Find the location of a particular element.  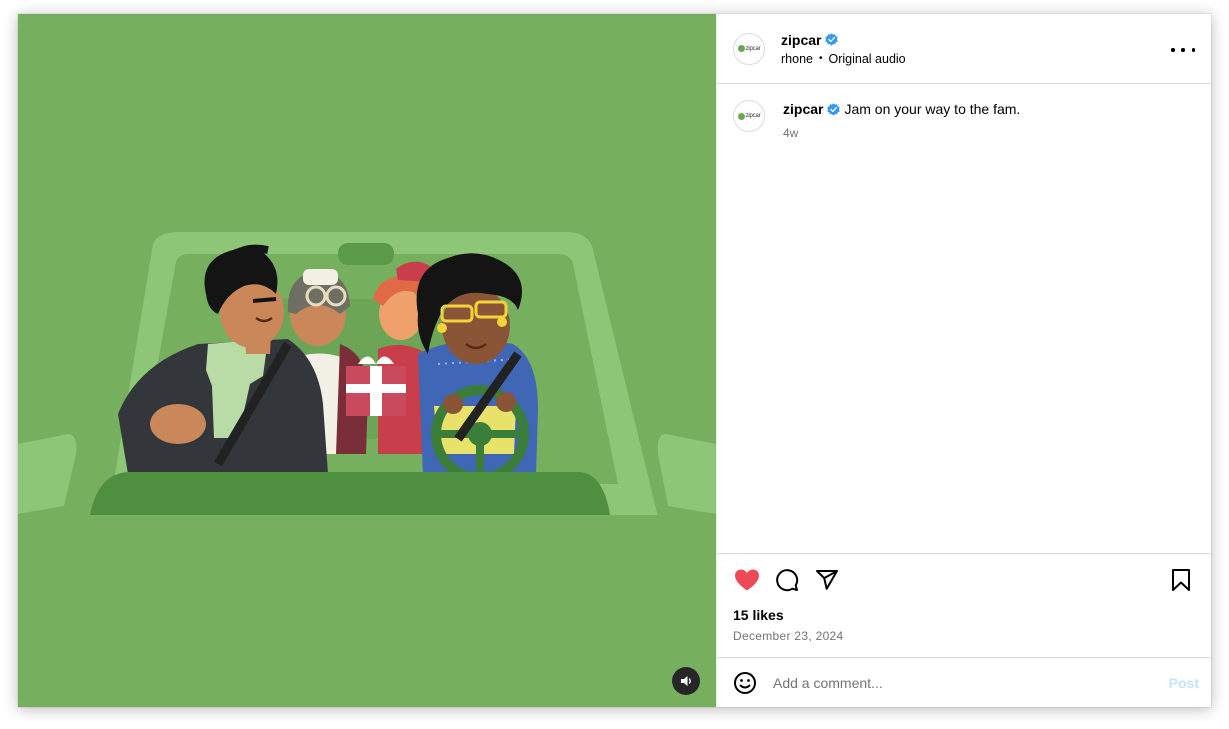

save-button is located at coordinates (1181, 580).